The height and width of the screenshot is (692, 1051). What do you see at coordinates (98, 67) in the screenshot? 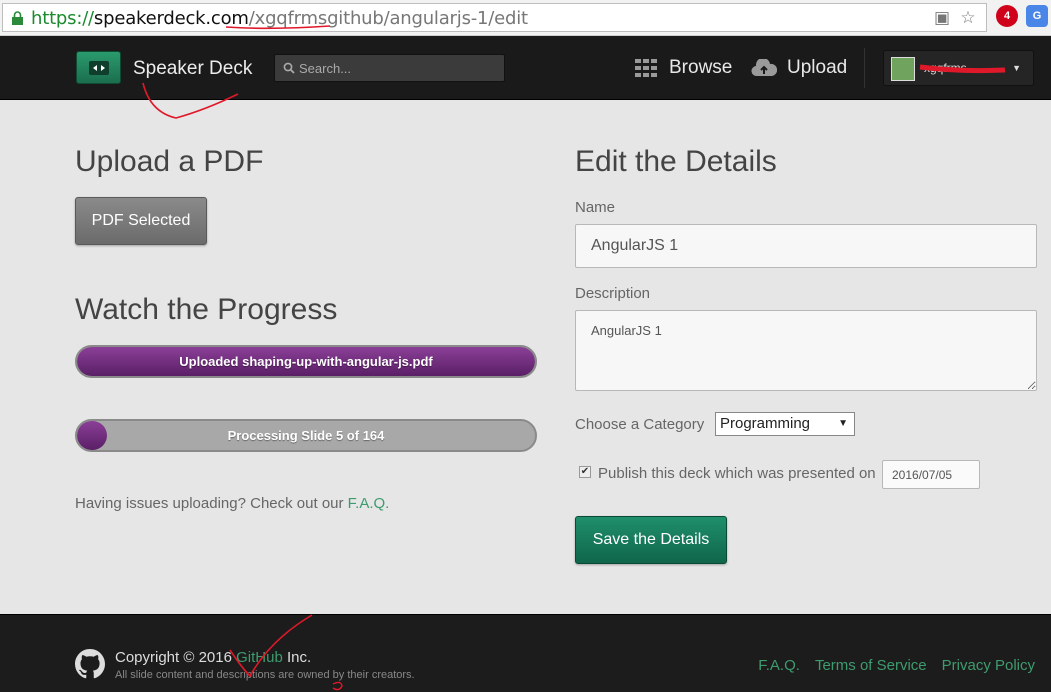
I see `speakerdeck-logo-icon` at bounding box center [98, 67].